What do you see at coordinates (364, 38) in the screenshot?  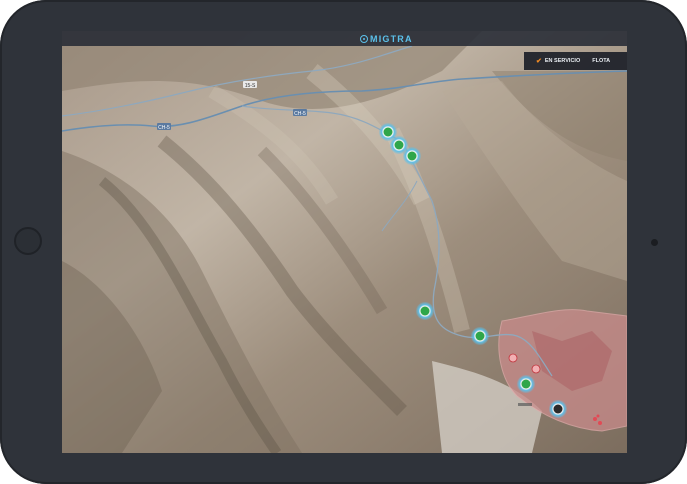 I see `logo-icon` at bounding box center [364, 38].